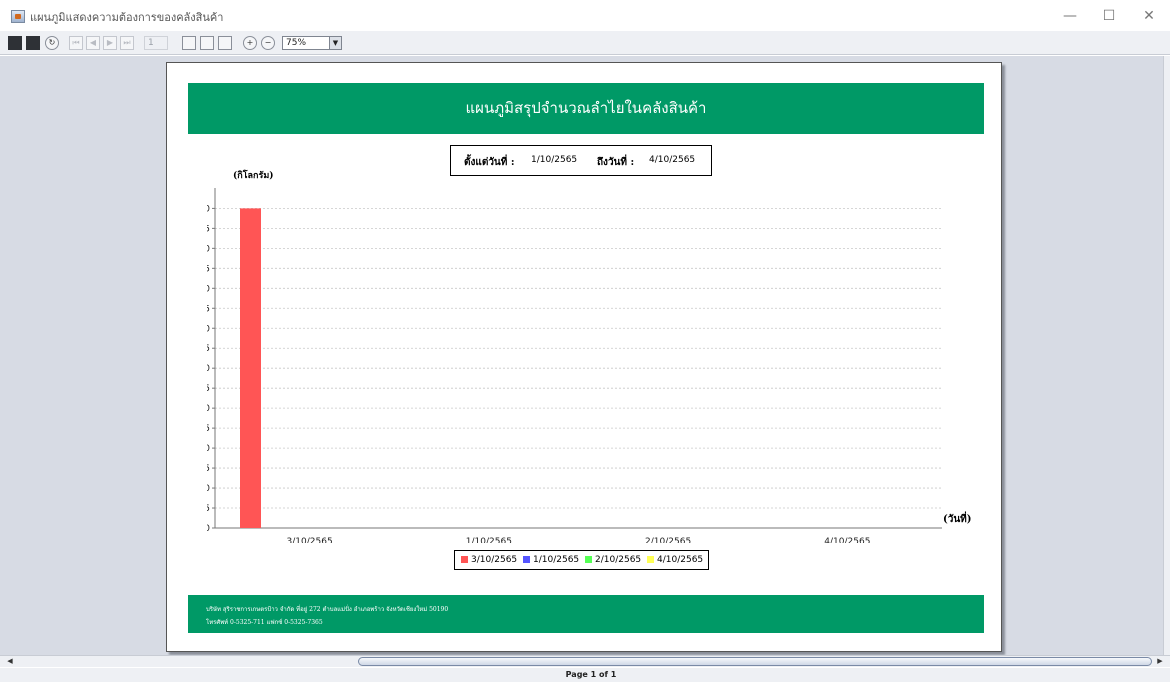  Describe the element at coordinates (208, 209) in the screenshot. I see `y-tick-label: 8.0` at that location.